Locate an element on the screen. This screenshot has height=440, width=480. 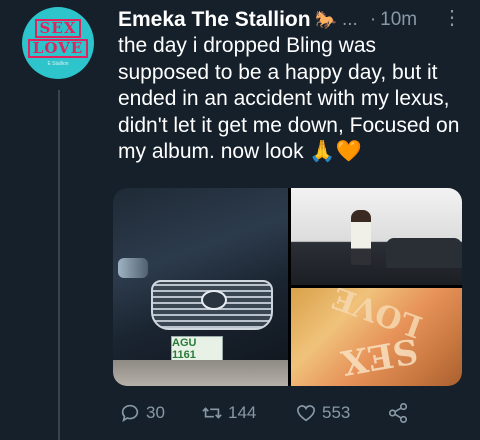
reply-icon is located at coordinates (130, 413).